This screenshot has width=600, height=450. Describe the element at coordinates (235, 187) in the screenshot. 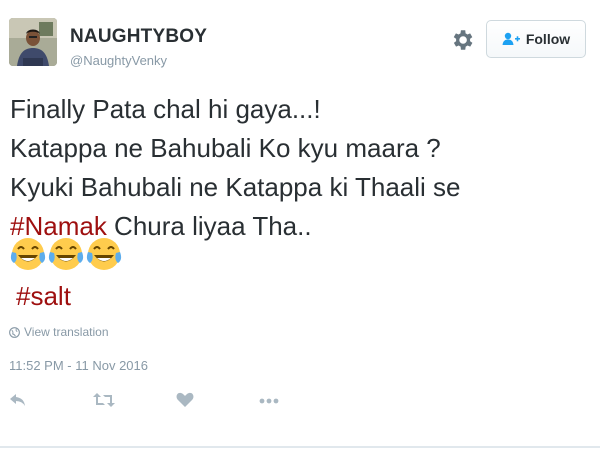

I see `tweet-line: Kyuki Bahubali ne Katappa ki Thaali se` at that location.